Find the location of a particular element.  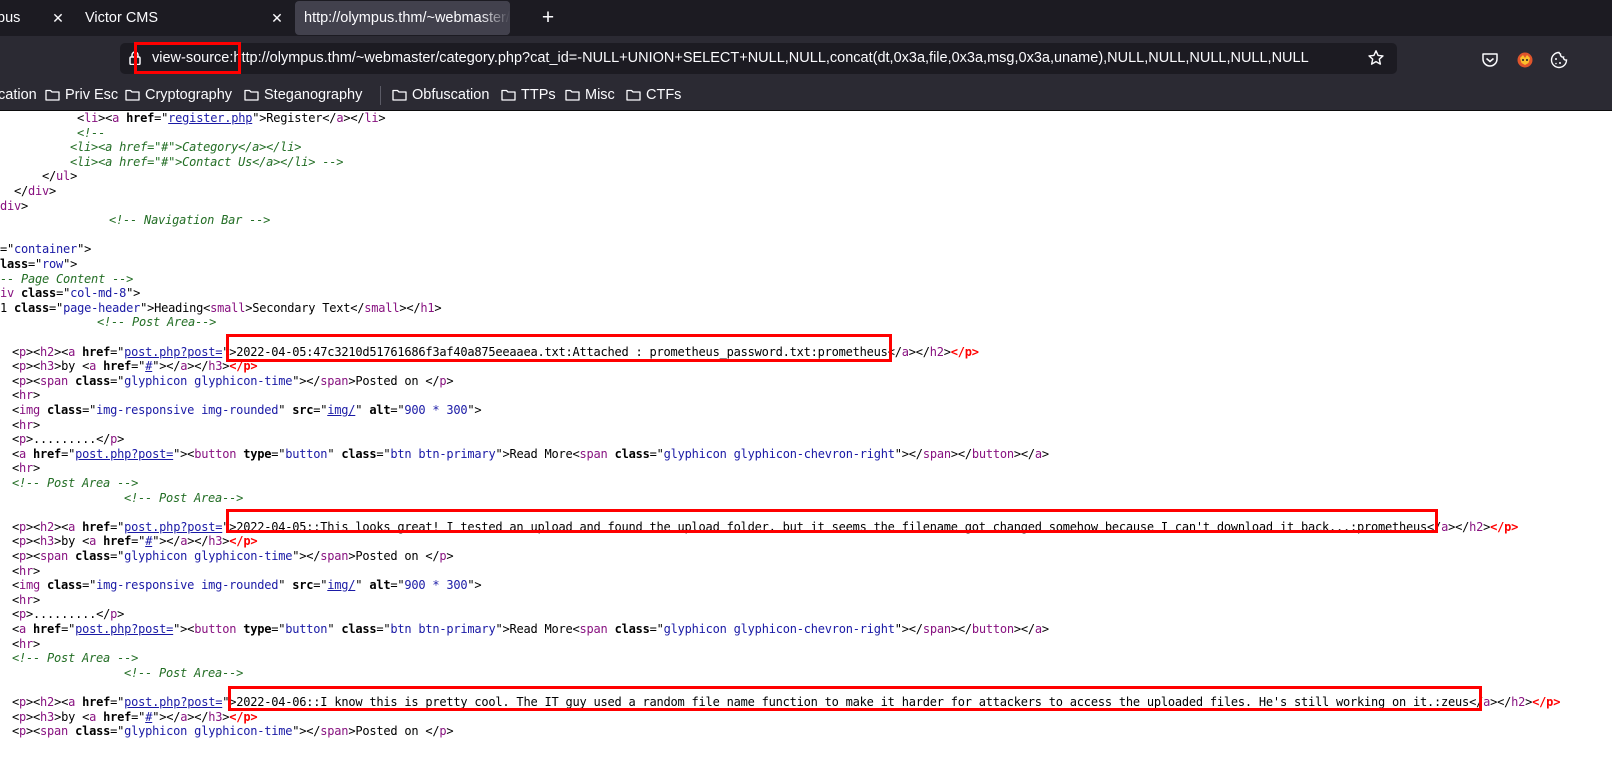

register-link: register.php is located at coordinates (210, 118).